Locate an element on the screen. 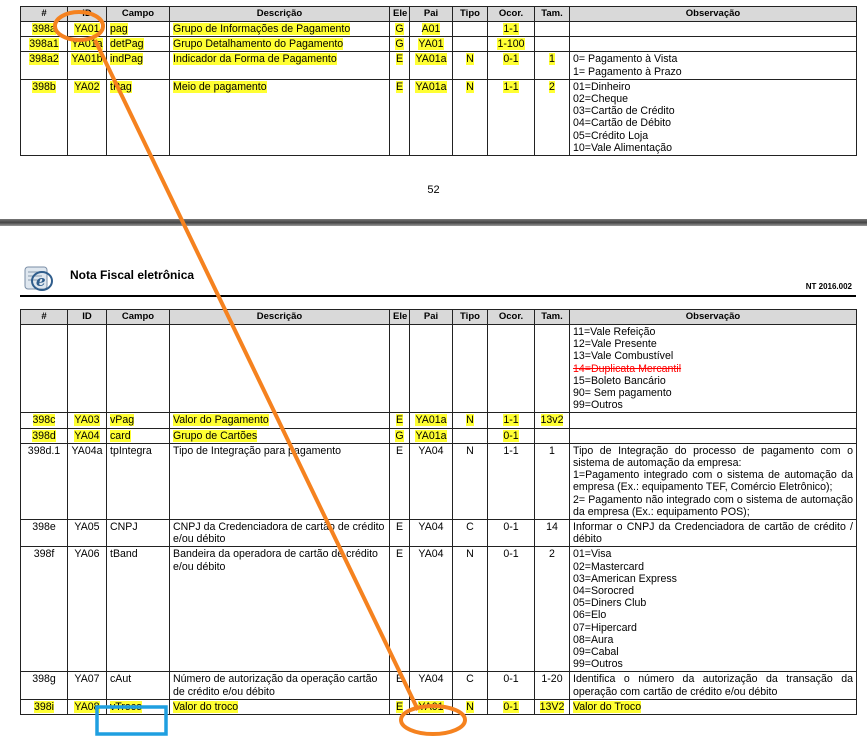  cell-id: YA04 is located at coordinates (87, 435).